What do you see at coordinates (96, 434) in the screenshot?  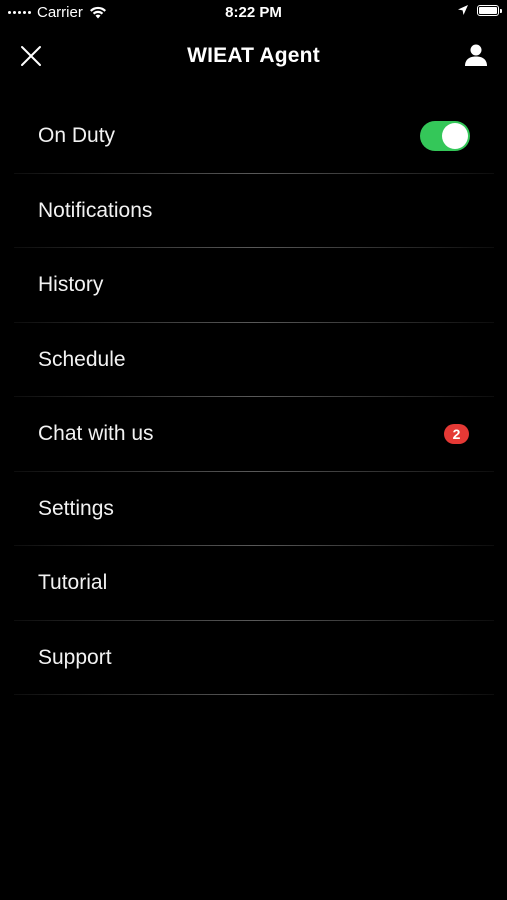 I see `menu-item-label: Chat with us` at bounding box center [96, 434].